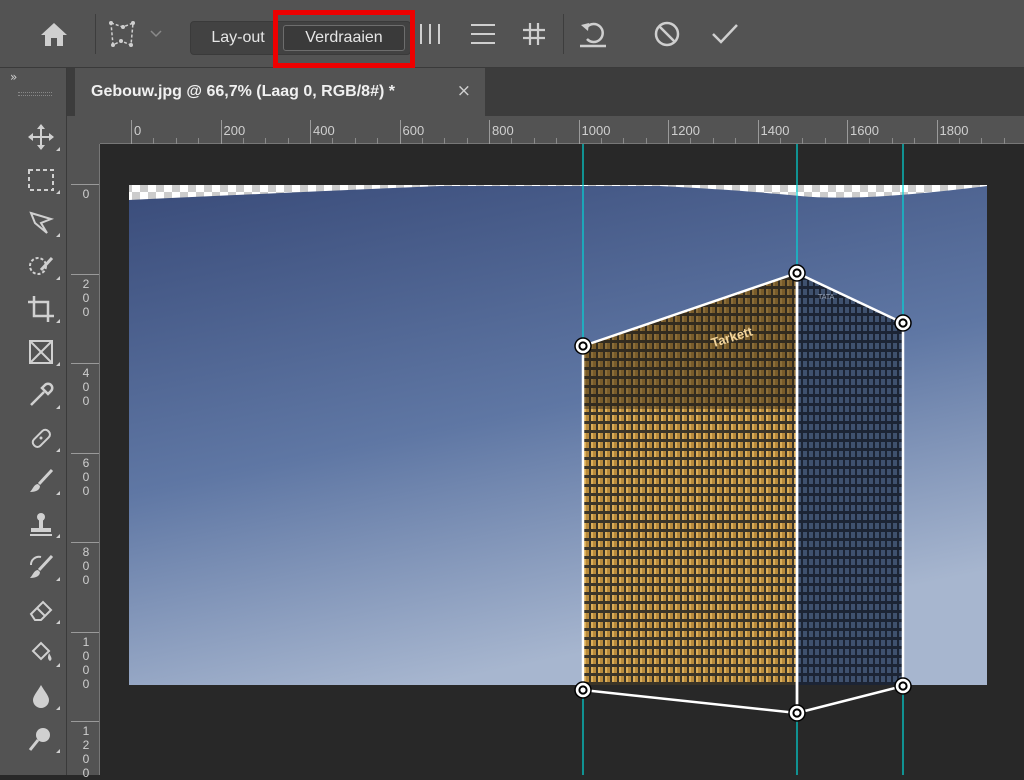  Describe the element at coordinates (13, 77) in the screenshot. I see `collapse-panel-button: »` at that location.